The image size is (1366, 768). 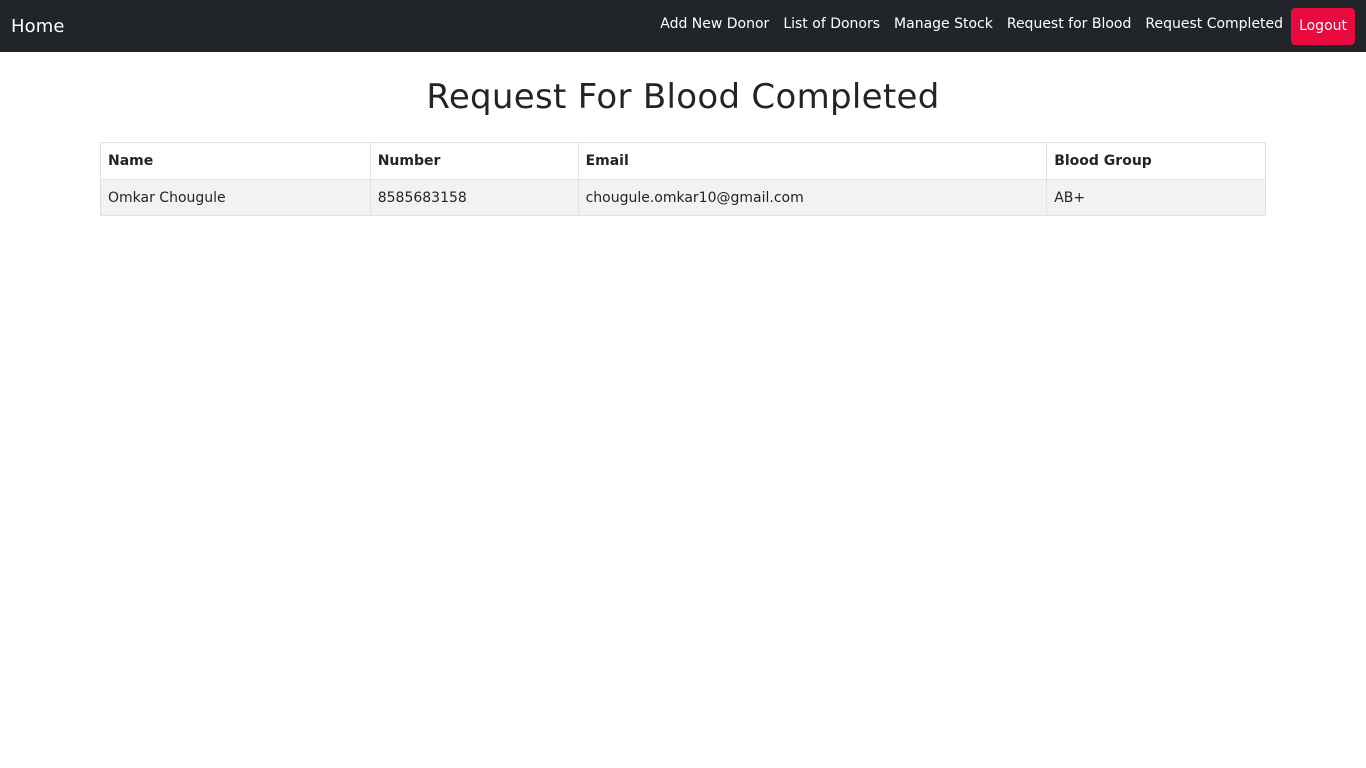 What do you see at coordinates (38, 26) in the screenshot?
I see `home-link: Home` at bounding box center [38, 26].